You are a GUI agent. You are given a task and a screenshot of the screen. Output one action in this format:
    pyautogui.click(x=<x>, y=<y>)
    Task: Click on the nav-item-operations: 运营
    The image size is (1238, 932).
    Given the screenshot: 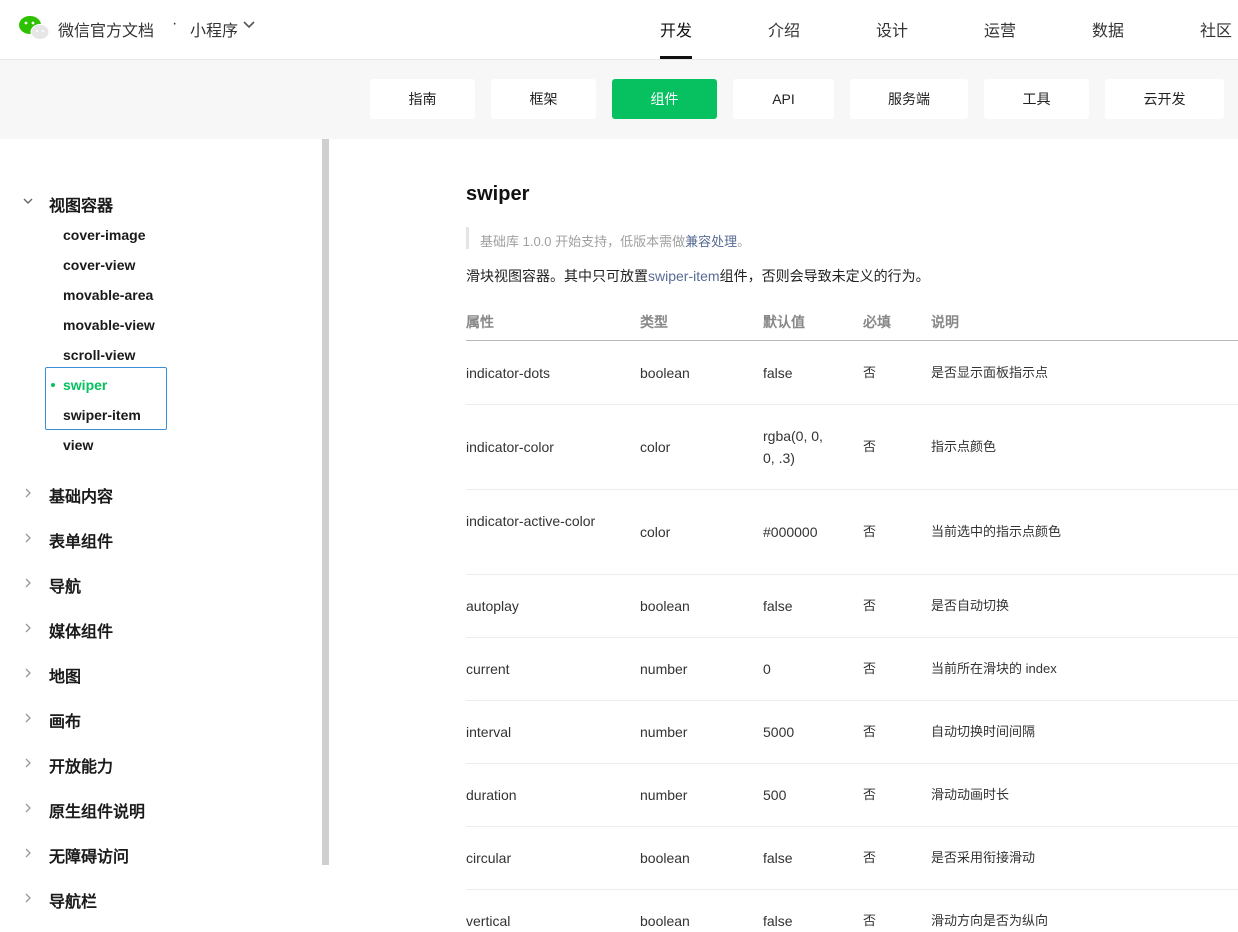 What is the action you would take?
    pyautogui.click(x=1000, y=29)
    